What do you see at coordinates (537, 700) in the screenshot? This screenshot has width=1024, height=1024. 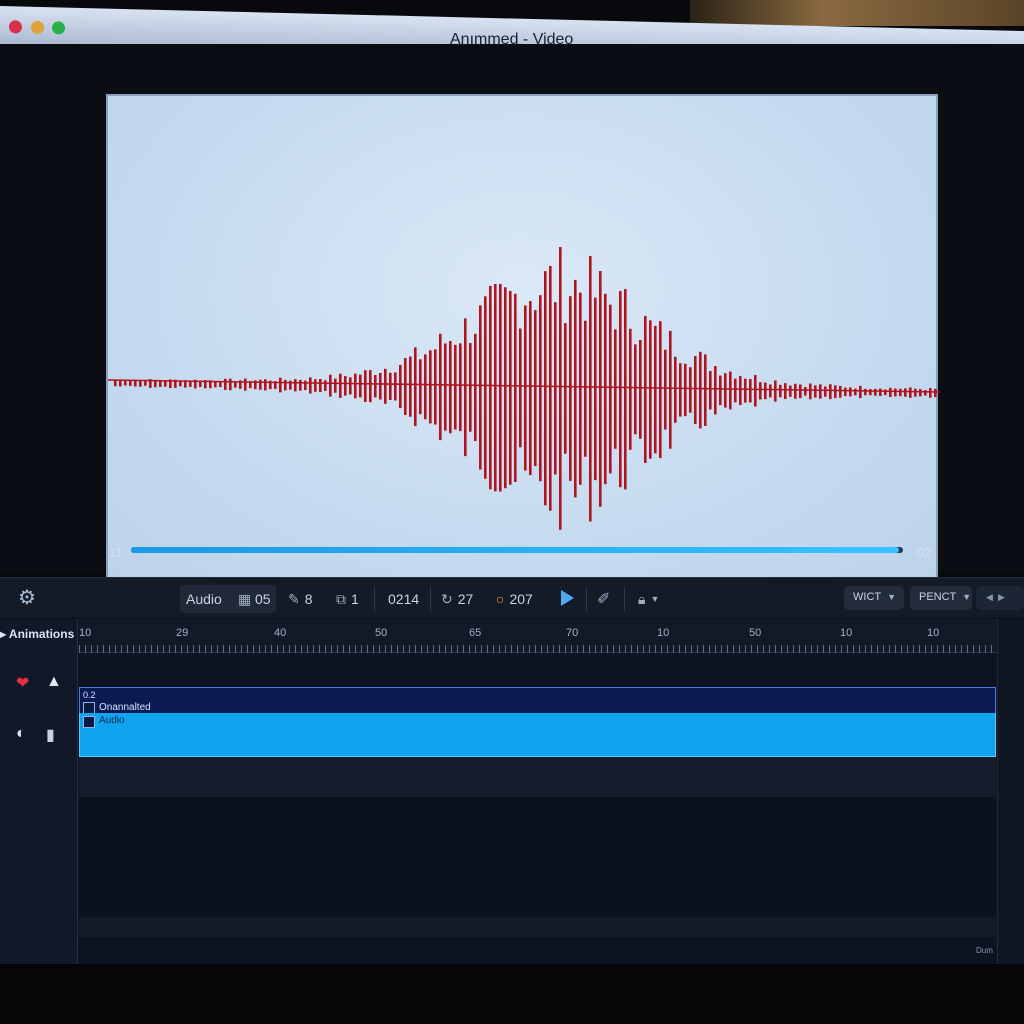 I see `animation-clip: 0.2 Onannalted` at bounding box center [537, 700].